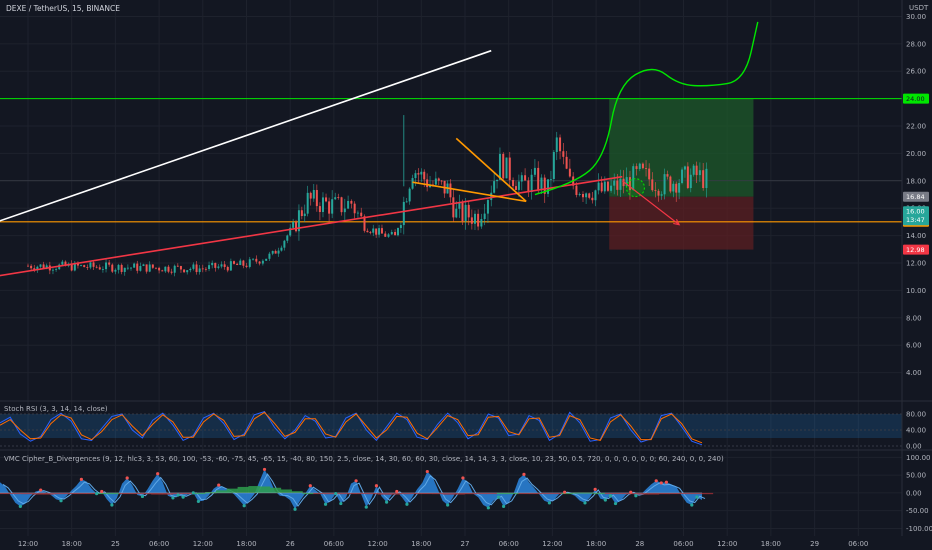 This screenshot has height=550, width=932. Describe the element at coordinates (681, 223) in the screenshot. I see `stop-zone` at that location.